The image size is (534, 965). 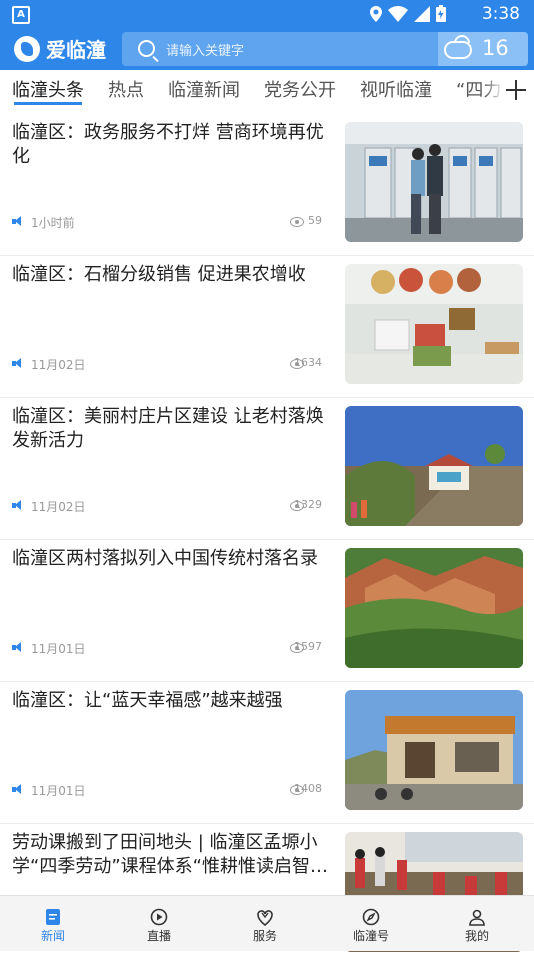 What do you see at coordinates (170, 648) in the screenshot?
I see `news-meta: 11月01日 1597` at bounding box center [170, 648].